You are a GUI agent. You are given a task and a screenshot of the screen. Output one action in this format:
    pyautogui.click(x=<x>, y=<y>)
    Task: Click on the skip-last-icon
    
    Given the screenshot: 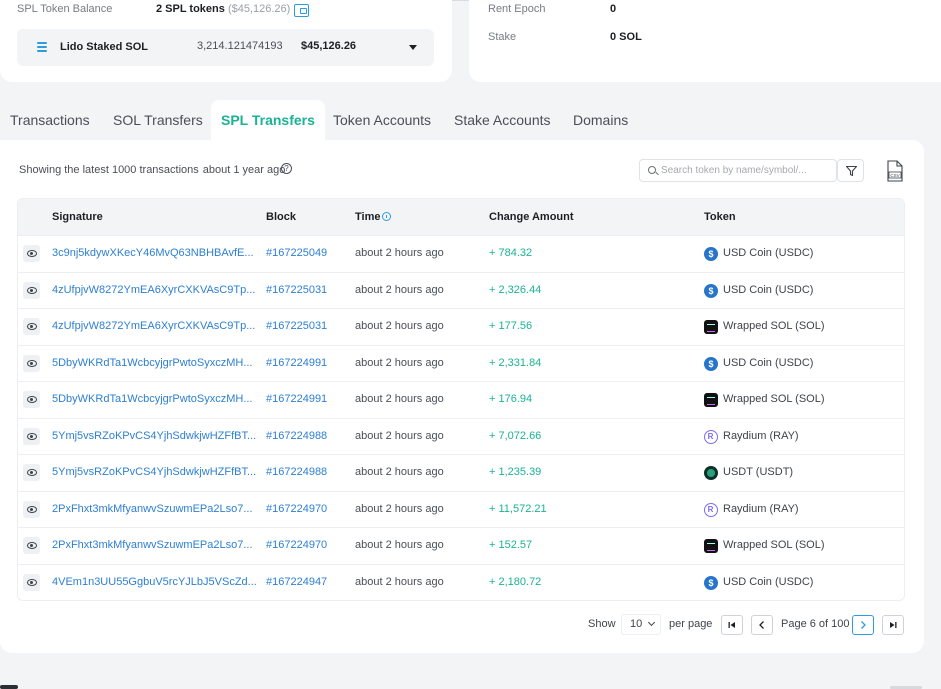 What is the action you would take?
    pyautogui.click(x=893, y=625)
    